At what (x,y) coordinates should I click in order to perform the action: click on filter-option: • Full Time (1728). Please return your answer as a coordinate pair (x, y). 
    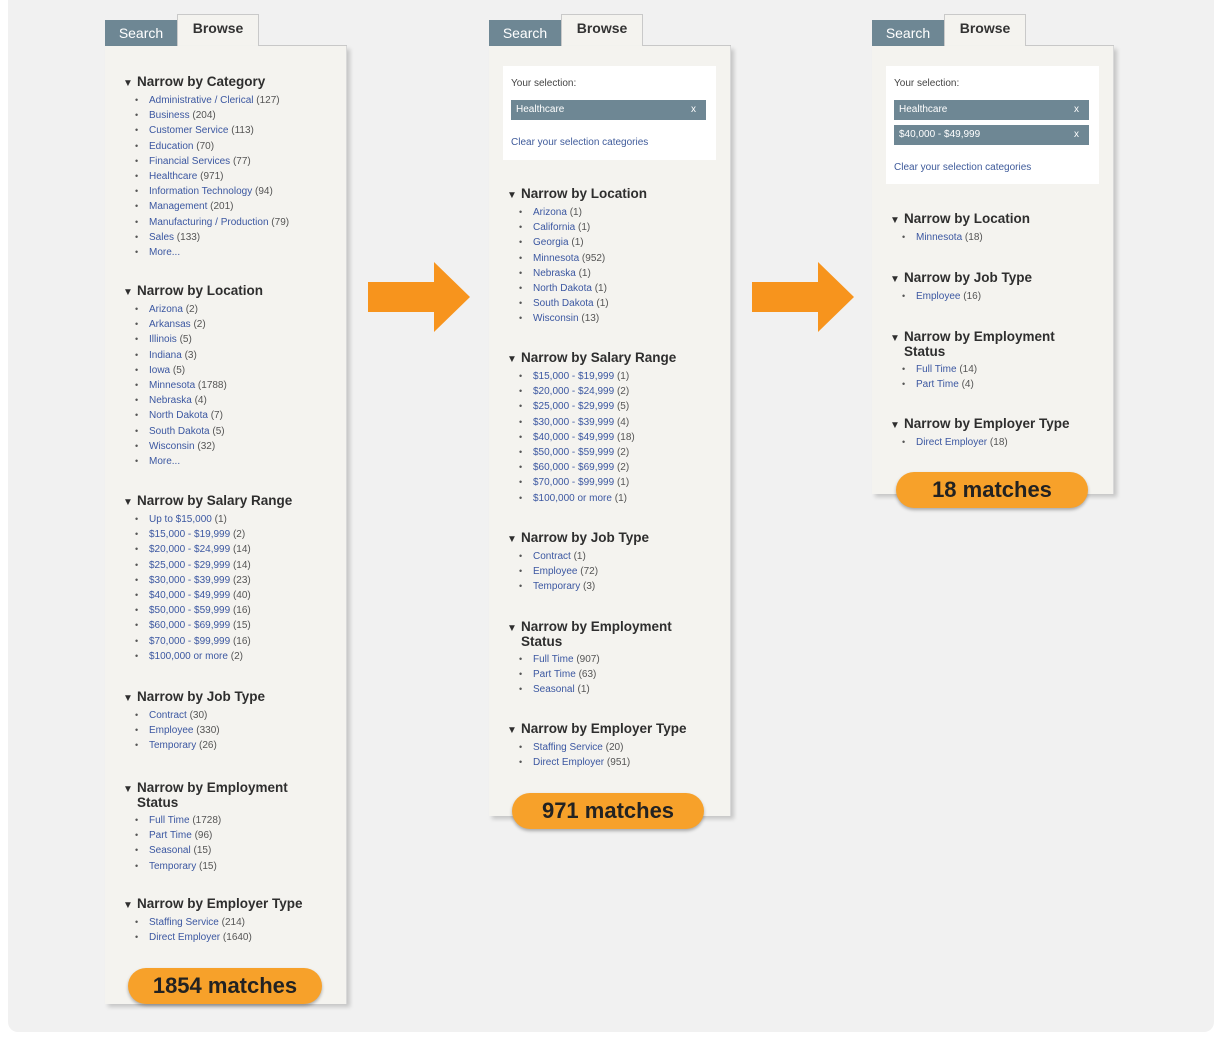
    Looking at the image, I should click on (178, 820).